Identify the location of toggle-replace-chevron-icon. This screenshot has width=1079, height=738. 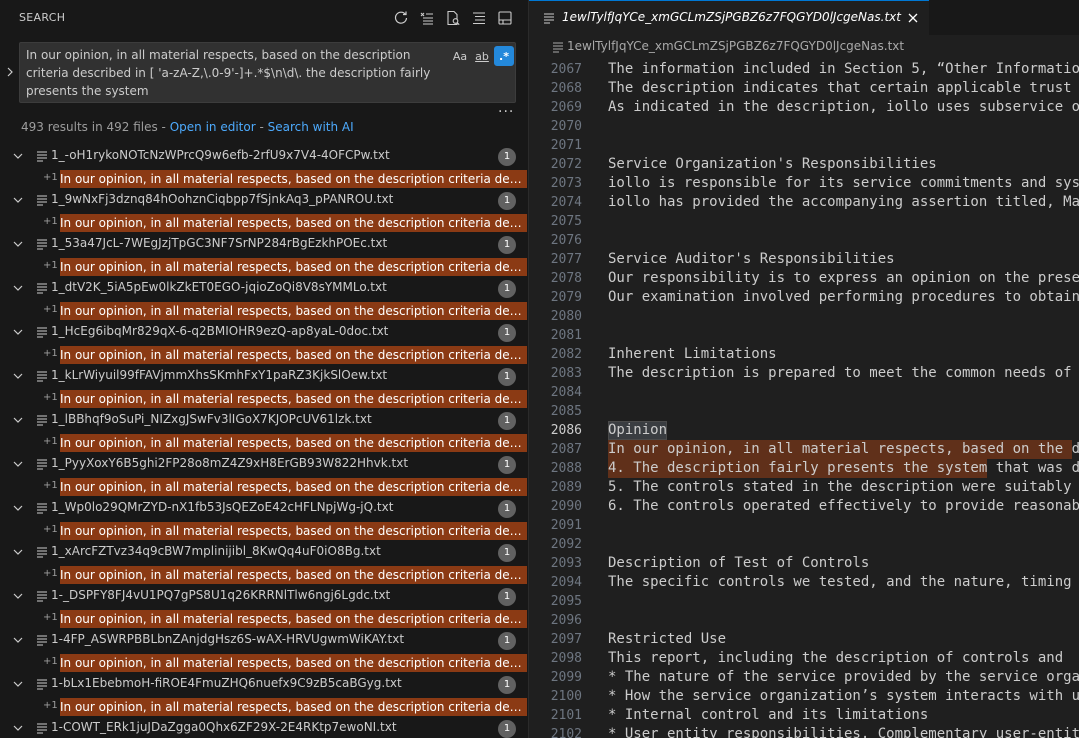
(10, 72).